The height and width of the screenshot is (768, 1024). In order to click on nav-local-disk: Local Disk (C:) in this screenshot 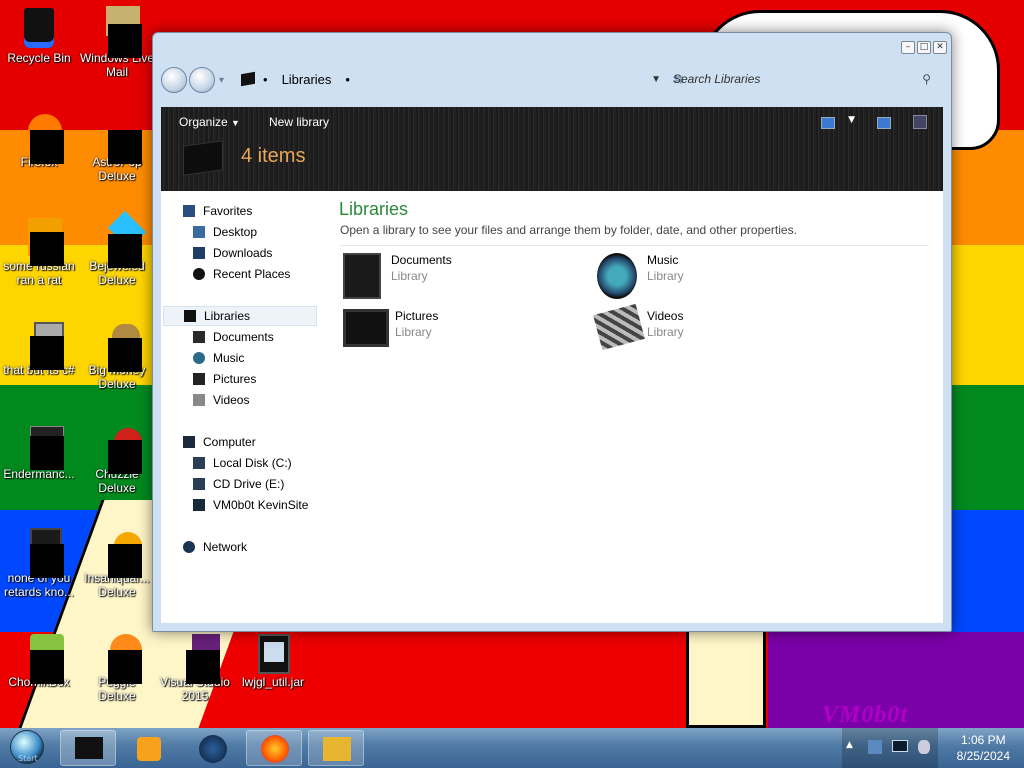, I will do `click(242, 463)`.